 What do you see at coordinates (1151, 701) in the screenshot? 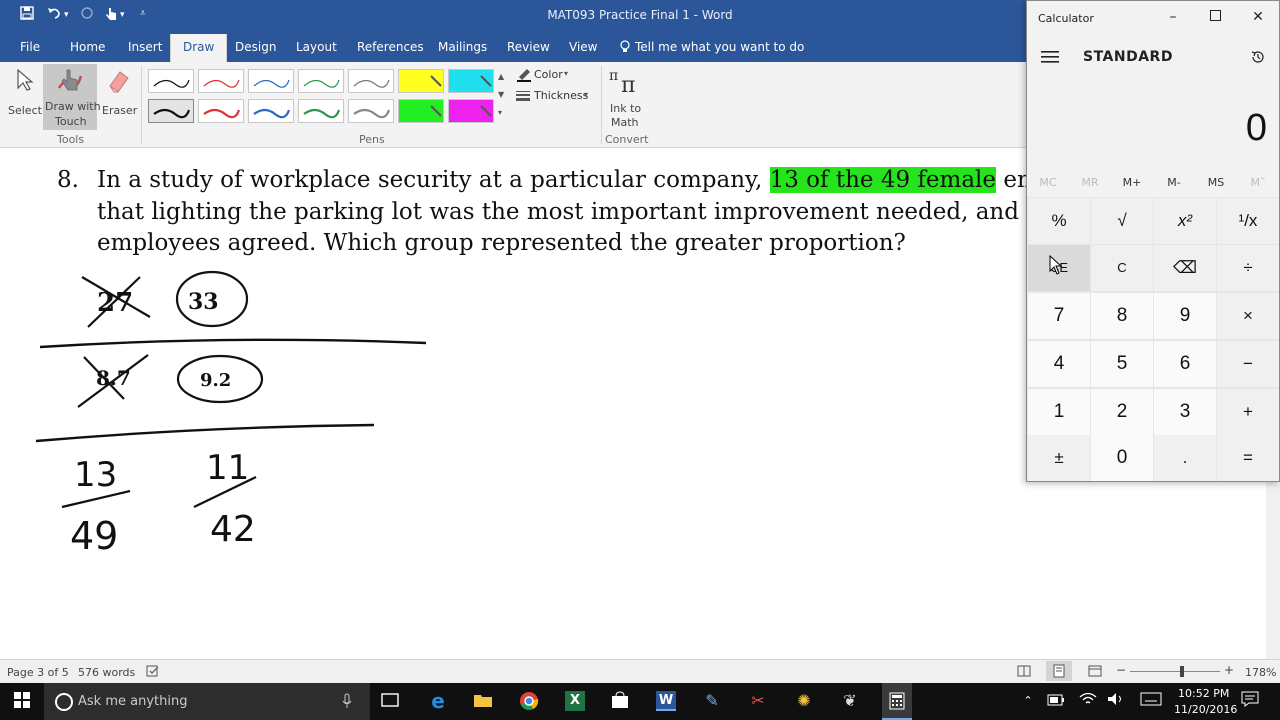
I see `keyboard-icon` at bounding box center [1151, 701].